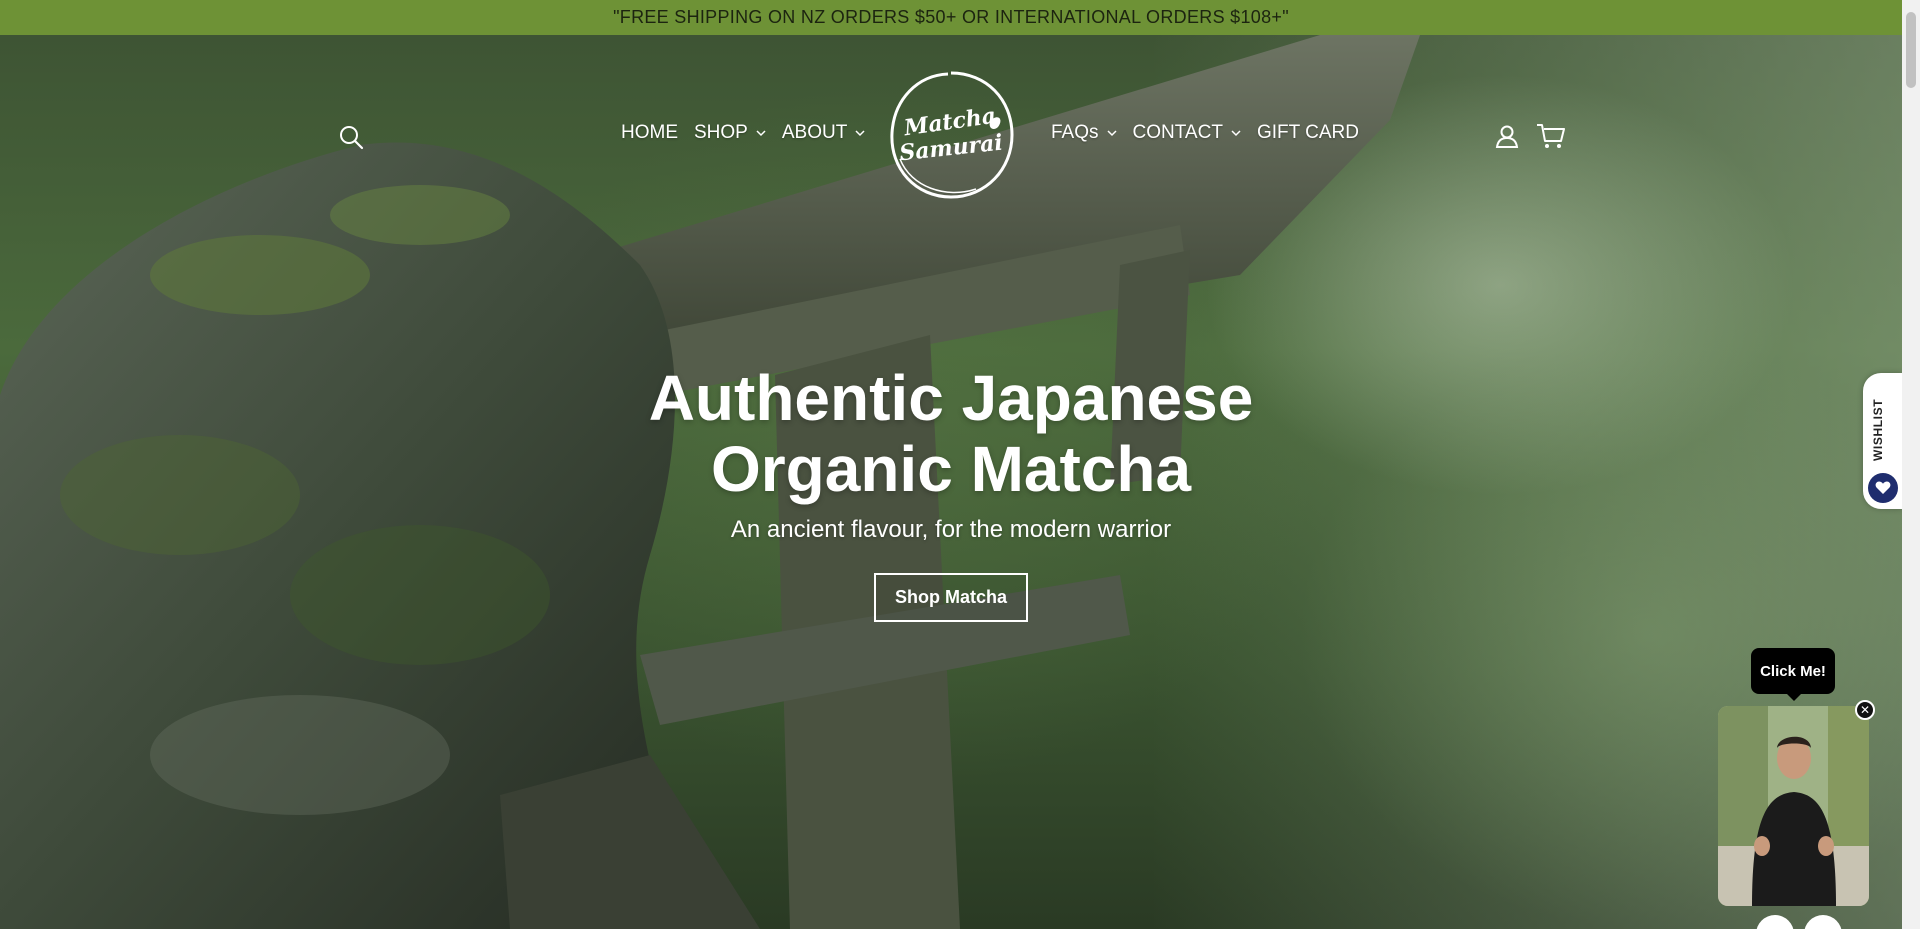  Describe the element at coordinates (1551, 136) in the screenshot. I see `cart-icon` at that location.